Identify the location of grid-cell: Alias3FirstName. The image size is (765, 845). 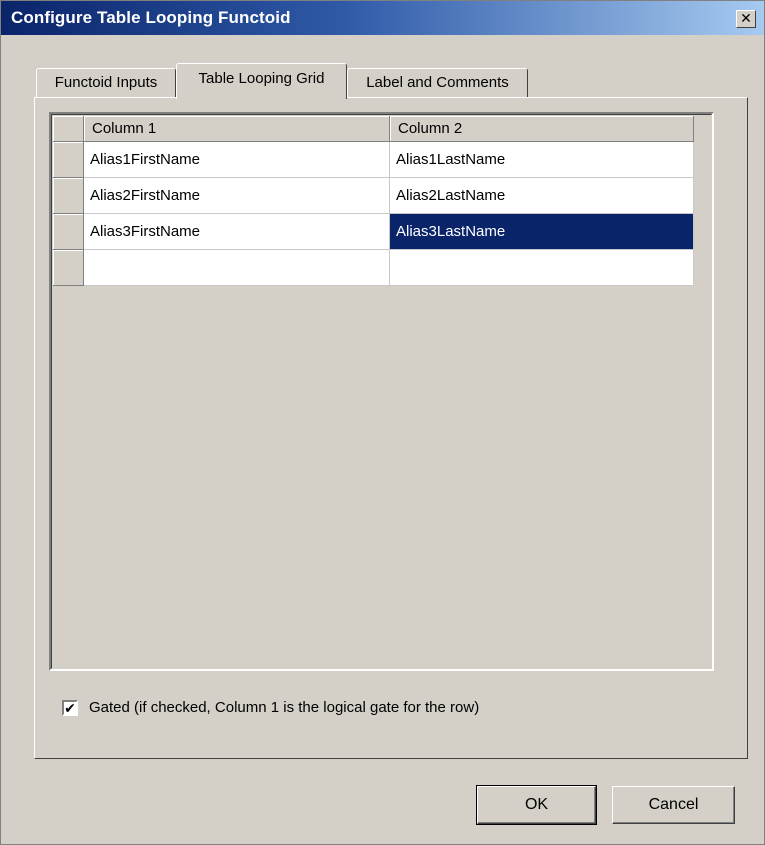
(237, 232).